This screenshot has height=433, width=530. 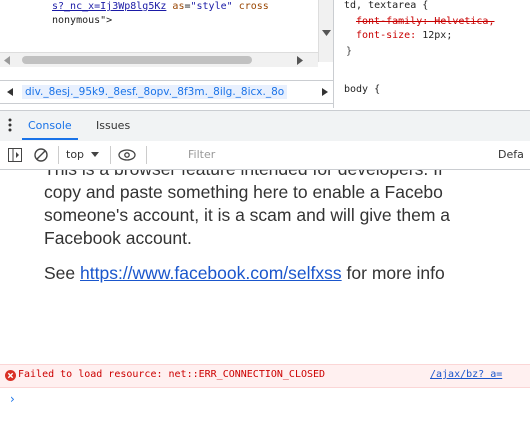 I want to click on elements-vertical-scrollbar, so click(x=325, y=31).